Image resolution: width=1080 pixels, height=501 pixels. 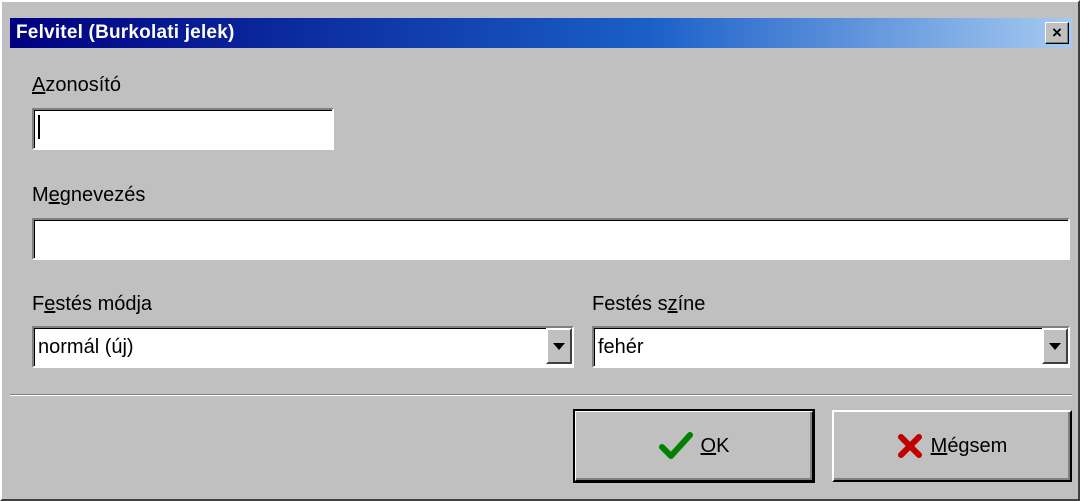 I want to click on festes-modja-dropdown-button, so click(x=559, y=346).